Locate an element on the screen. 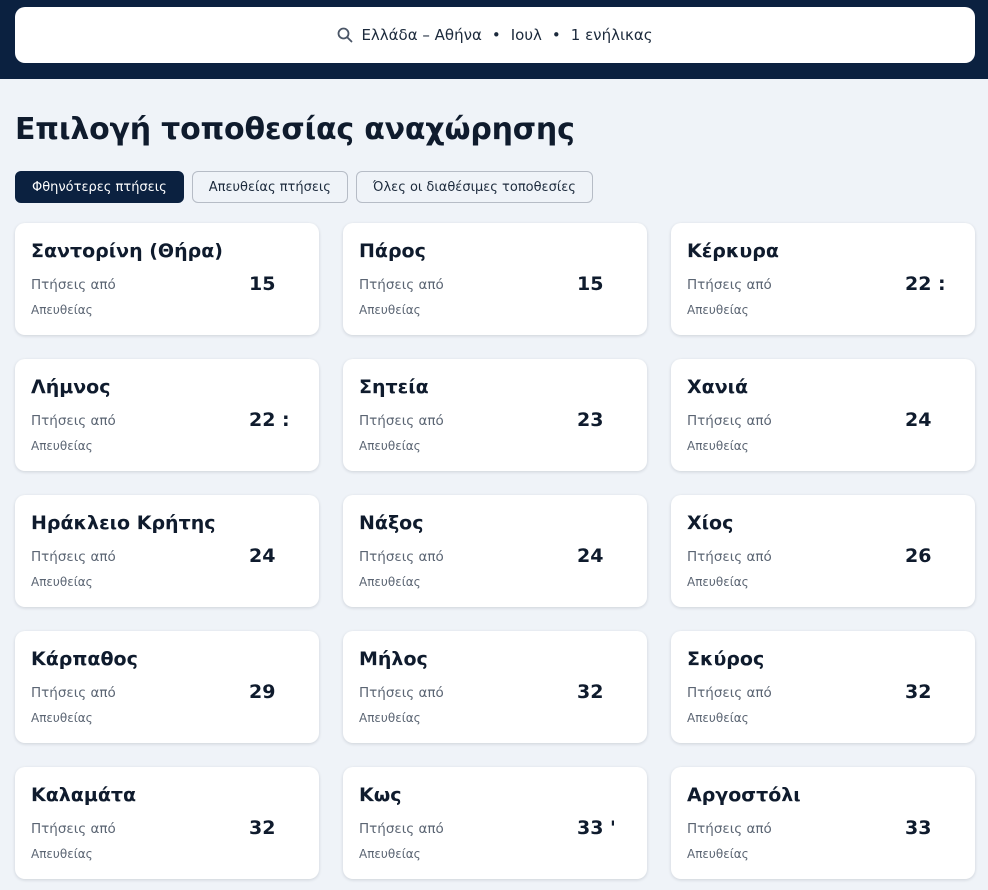 This screenshot has height=890, width=988. tab-all-locations: Όλες οι διαθέσιμες τοποθεσίες is located at coordinates (474, 187).